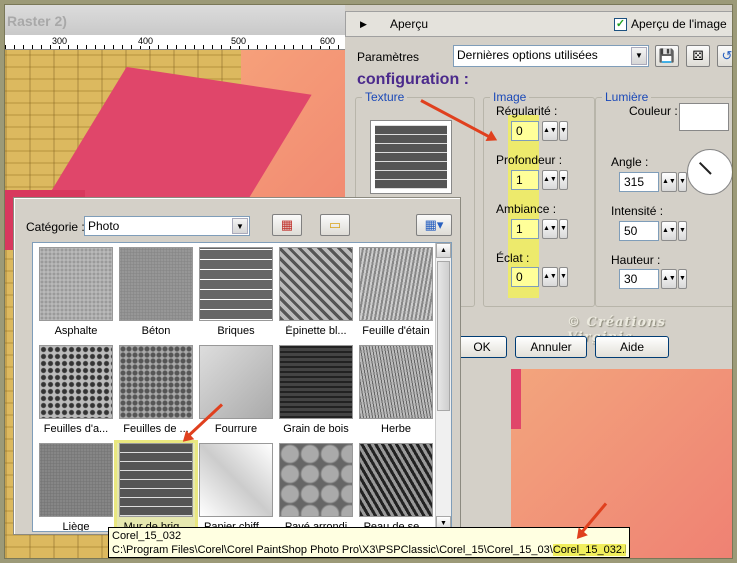  I want to click on ruler-tick-label: 400, so click(146, 41).